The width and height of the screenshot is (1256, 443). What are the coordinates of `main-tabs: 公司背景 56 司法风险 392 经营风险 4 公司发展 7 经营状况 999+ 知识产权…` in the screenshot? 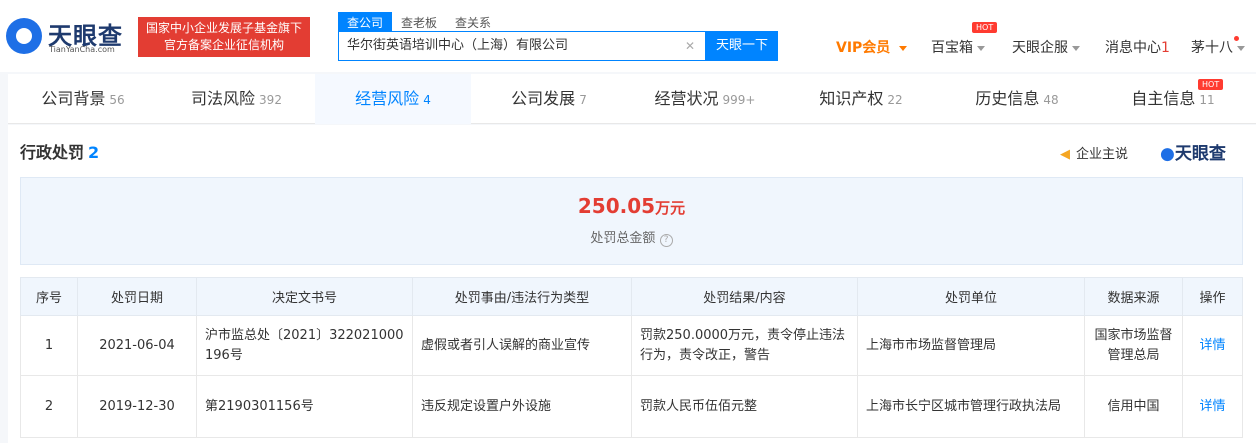 It's located at (632, 99).